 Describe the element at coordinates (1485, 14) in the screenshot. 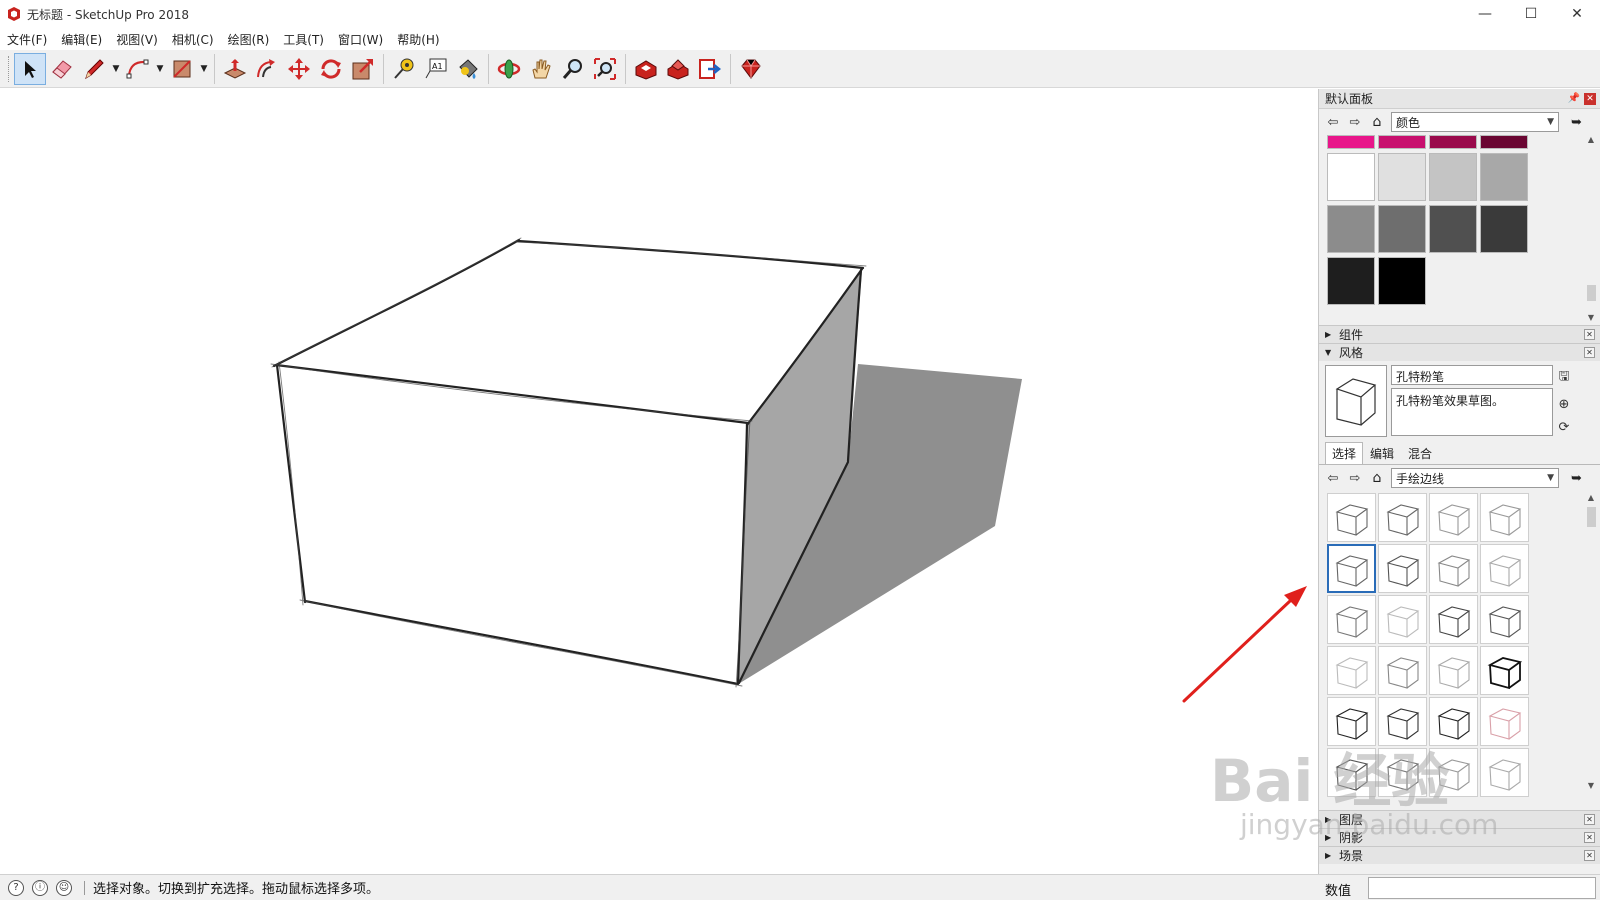

I see `minimize-button: —` at that location.